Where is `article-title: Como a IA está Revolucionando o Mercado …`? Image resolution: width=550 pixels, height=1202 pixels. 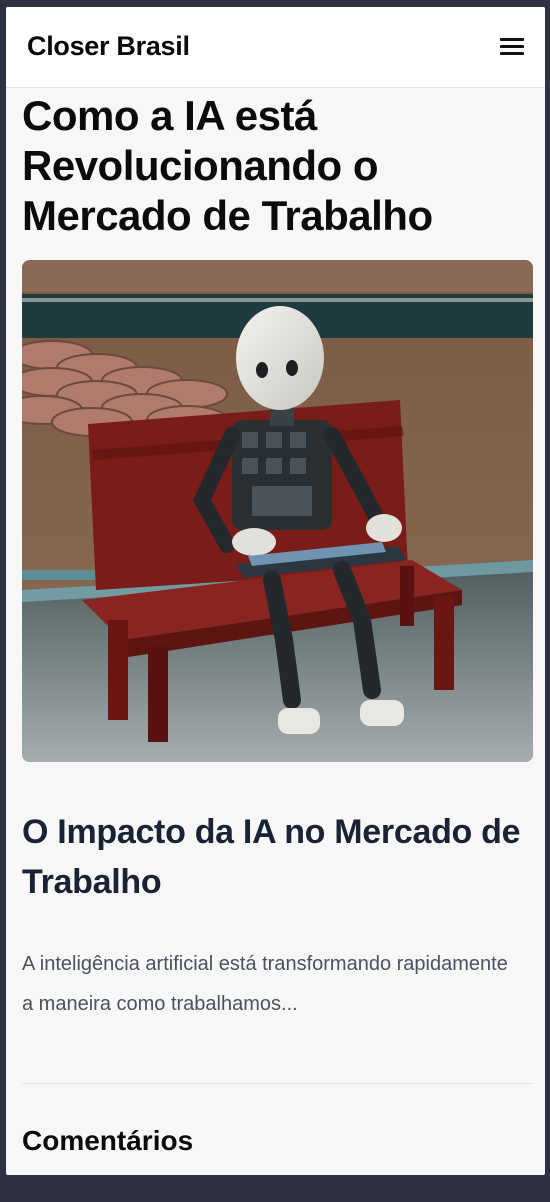 article-title: Como a IA está Revolucionando o Mercado … is located at coordinates (227, 165).